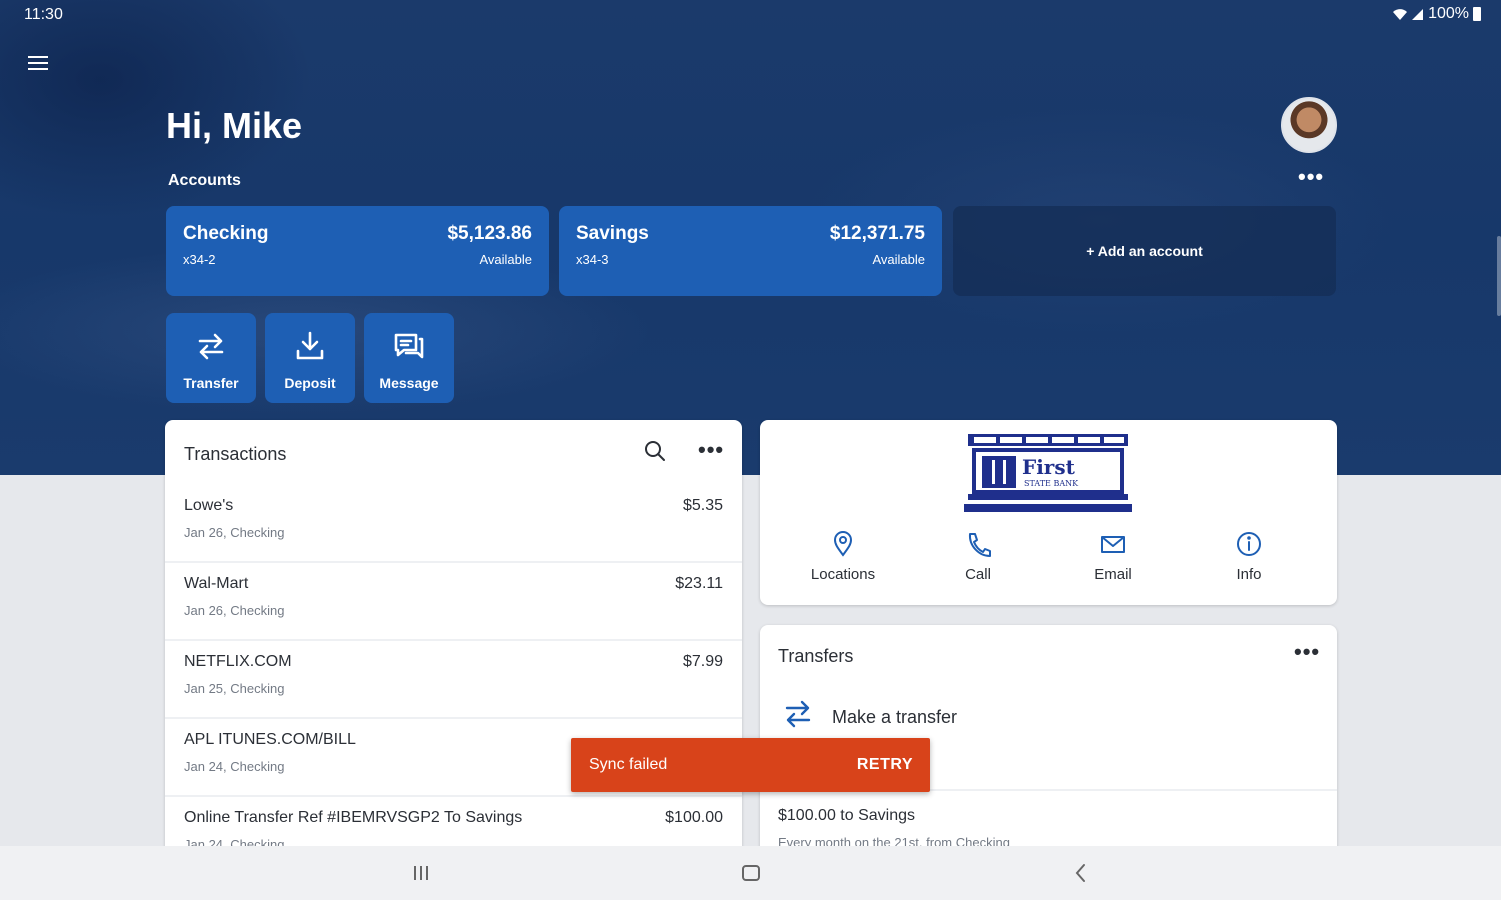  What do you see at coordinates (235, 454) in the screenshot?
I see `transactions-title: Transactions` at bounding box center [235, 454].